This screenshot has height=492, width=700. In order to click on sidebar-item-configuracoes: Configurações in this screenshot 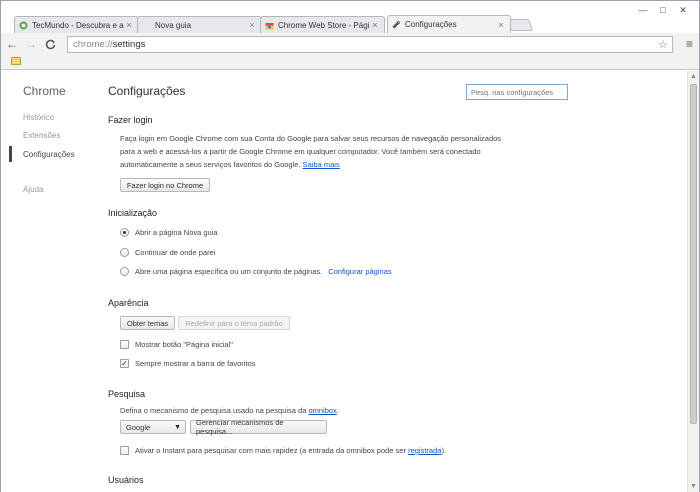, I will do `click(49, 154)`.